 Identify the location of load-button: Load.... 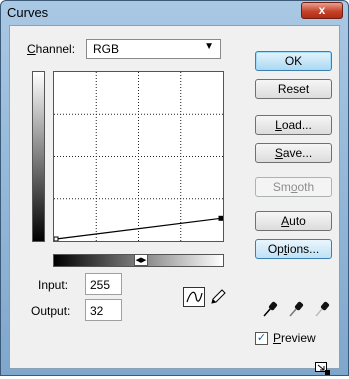
(293, 125).